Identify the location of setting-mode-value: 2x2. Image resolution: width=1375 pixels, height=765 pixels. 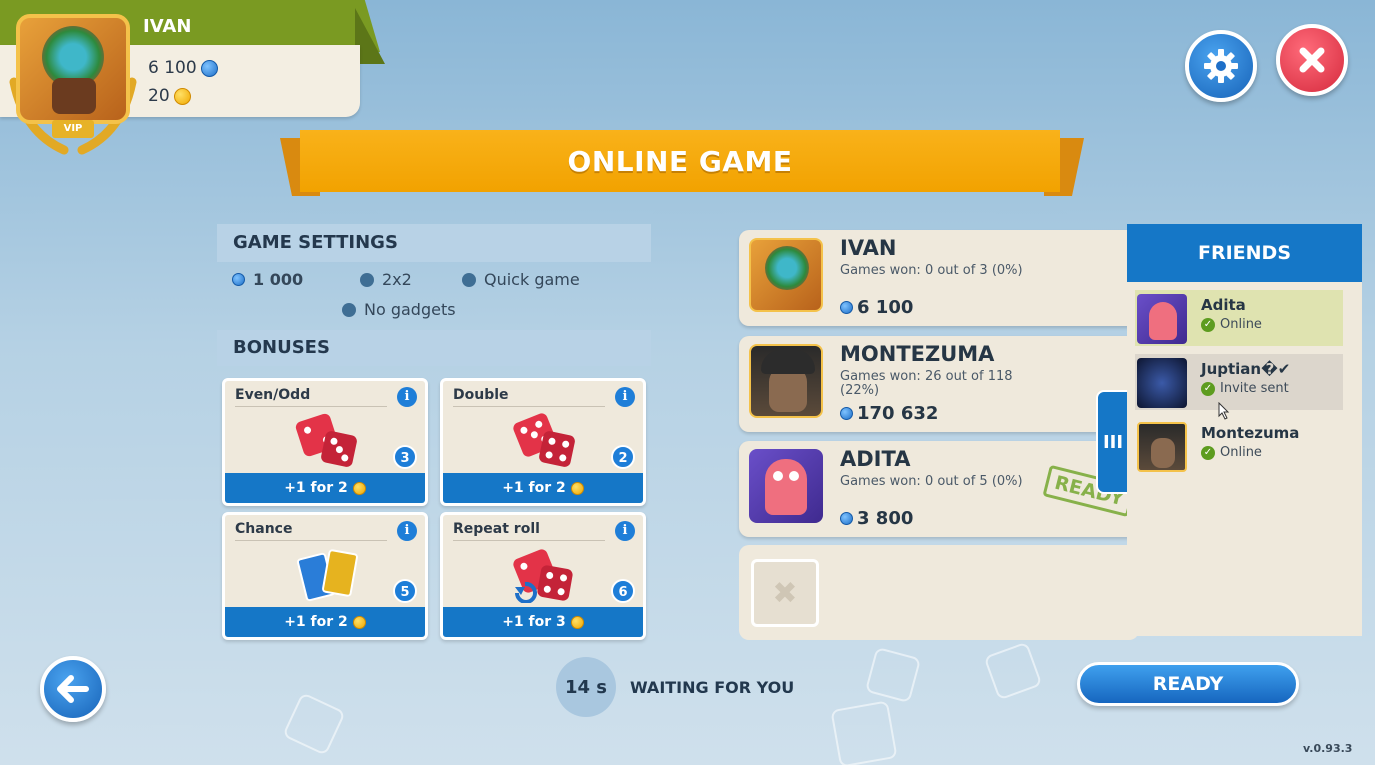
(397, 279).